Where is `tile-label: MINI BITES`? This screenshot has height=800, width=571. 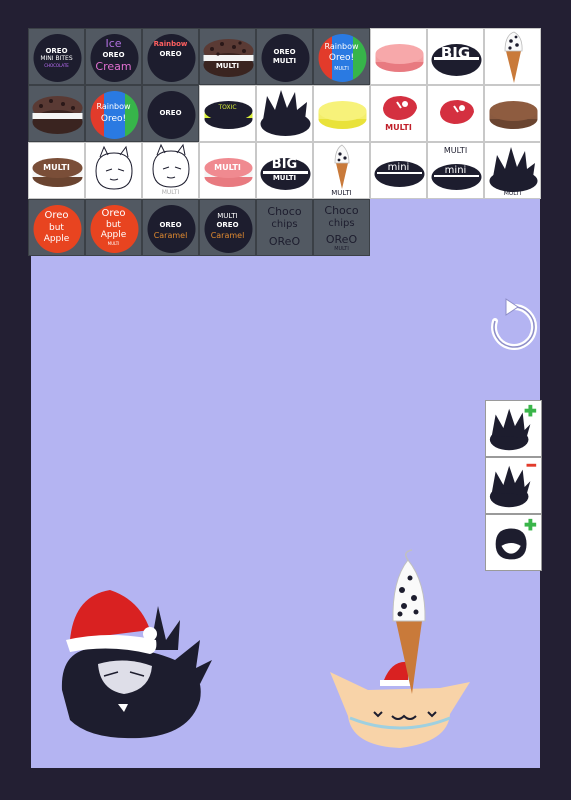 tile-label: MINI BITES is located at coordinates (56, 58).